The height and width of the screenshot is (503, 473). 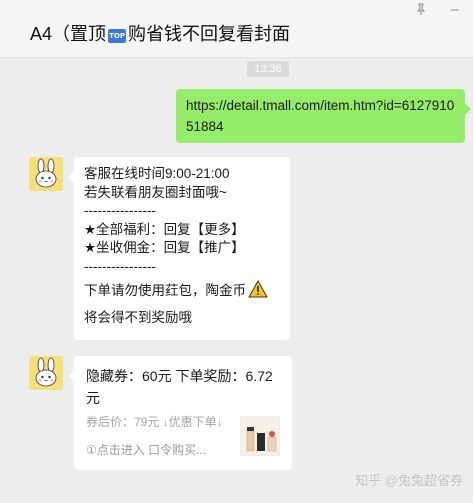 I want to click on message-timestamp: 13:36, so click(x=268, y=69).